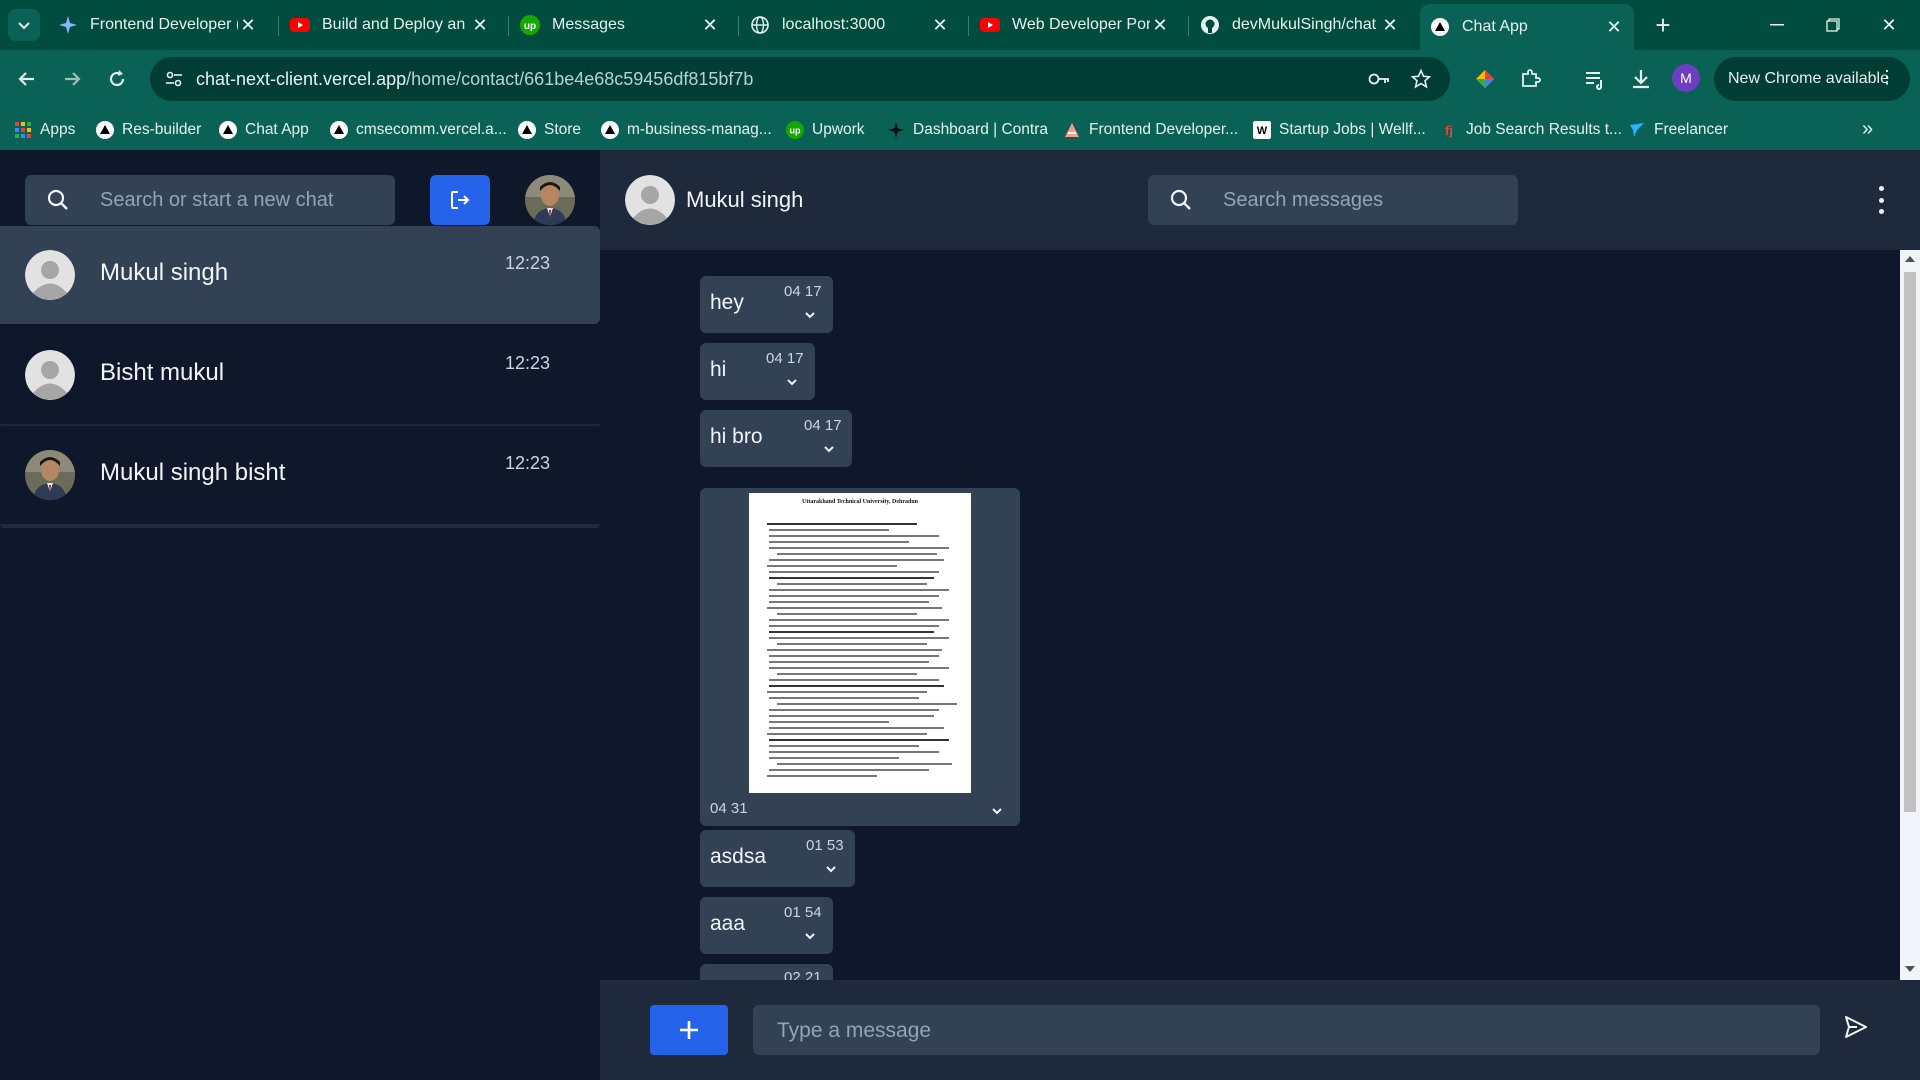 Image resolution: width=1920 pixels, height=1080 pixels. What do you see at coordinates (174, 79) in the screenshot?
I see `site-settings-icon` at bounding box center [174, 79].